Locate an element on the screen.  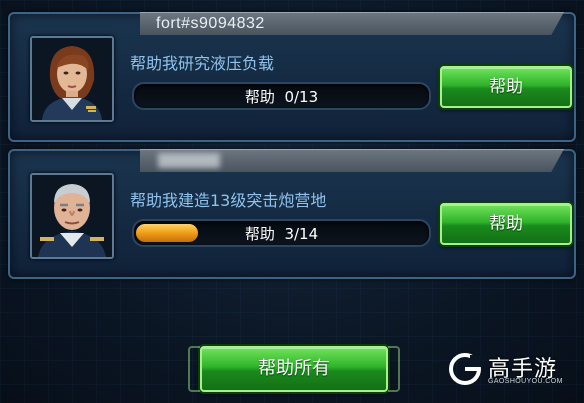
help-progress-bar: 帮助 3/14 is located at coordinates (281, 233).